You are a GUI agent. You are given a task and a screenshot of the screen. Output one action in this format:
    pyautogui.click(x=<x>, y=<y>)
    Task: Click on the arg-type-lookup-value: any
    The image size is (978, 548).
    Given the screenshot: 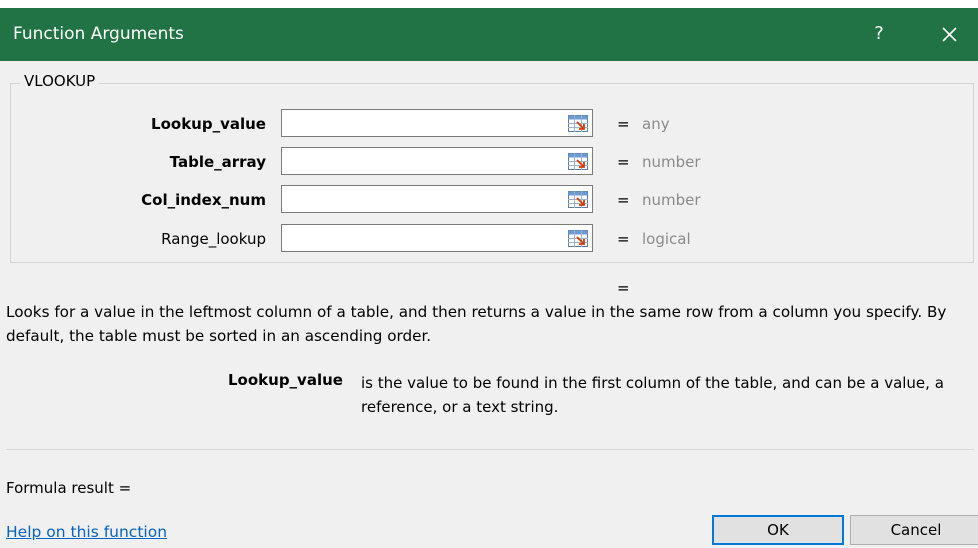 What is the action you would take?
    pyautogui.click(x=656, y=124)
    